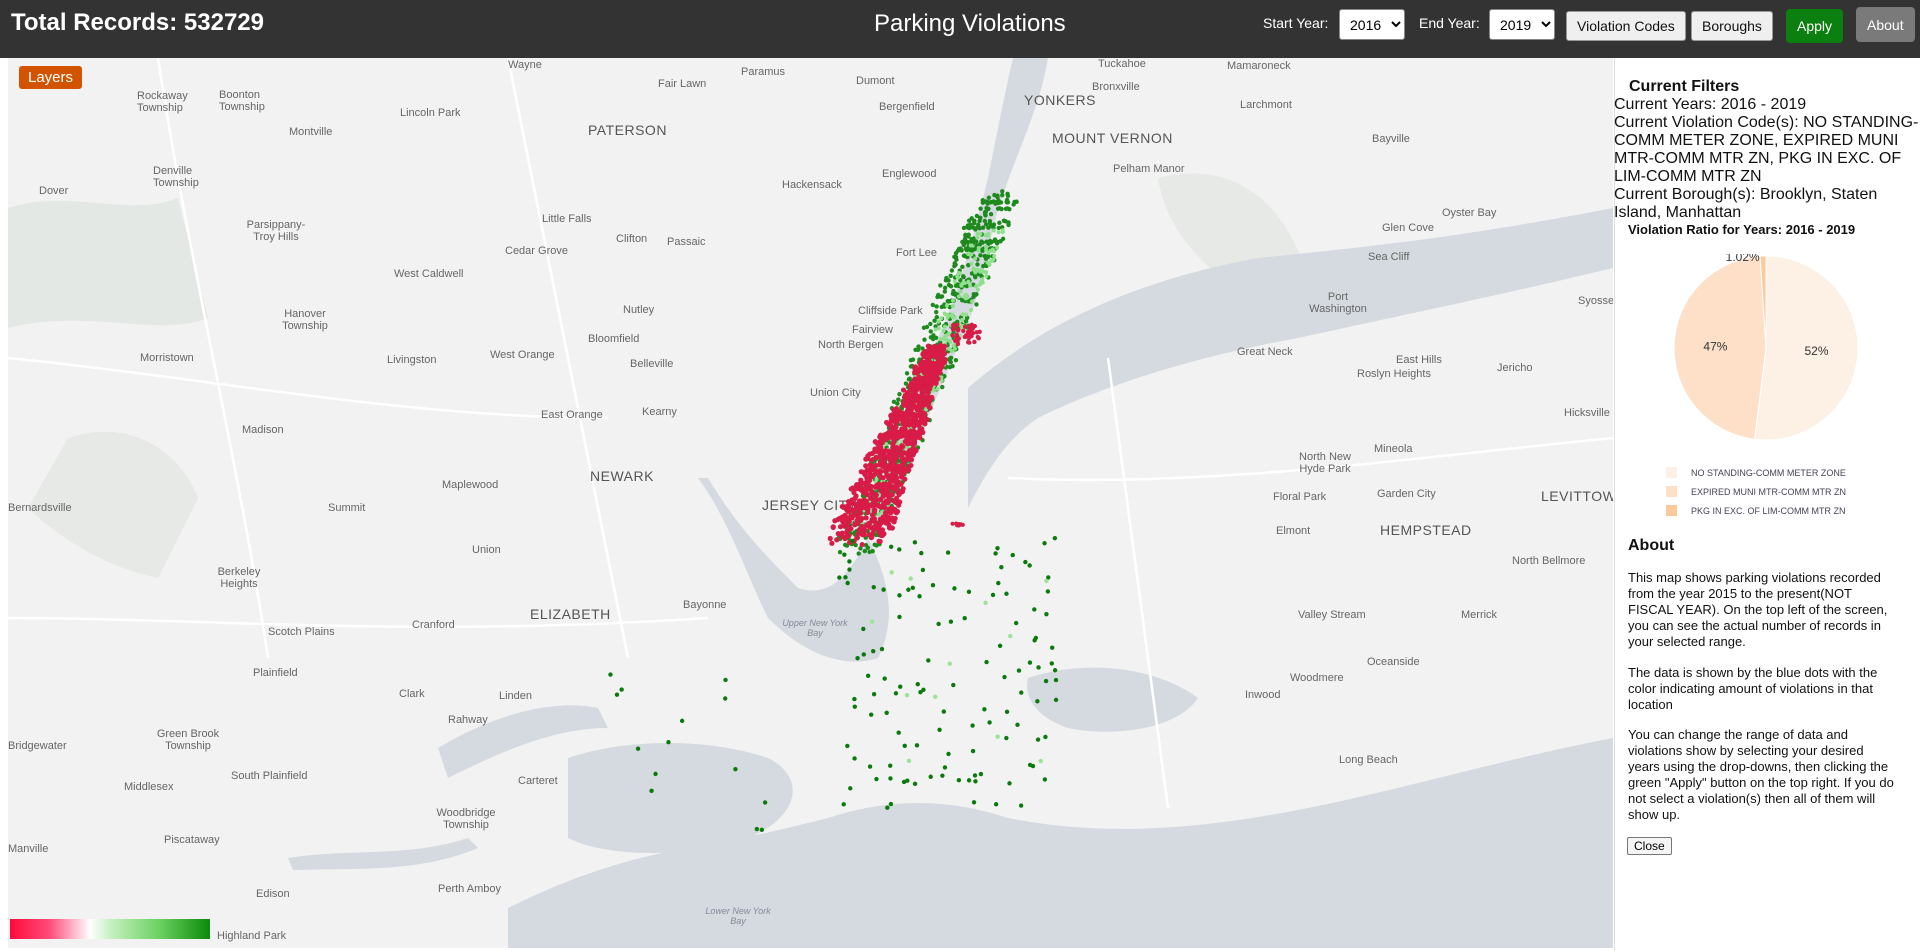 The image size is (1920, 951). I want to click on legend-label: EXPIRED MUNI MTR-COMM MTR ZN, so click(1768, 491).